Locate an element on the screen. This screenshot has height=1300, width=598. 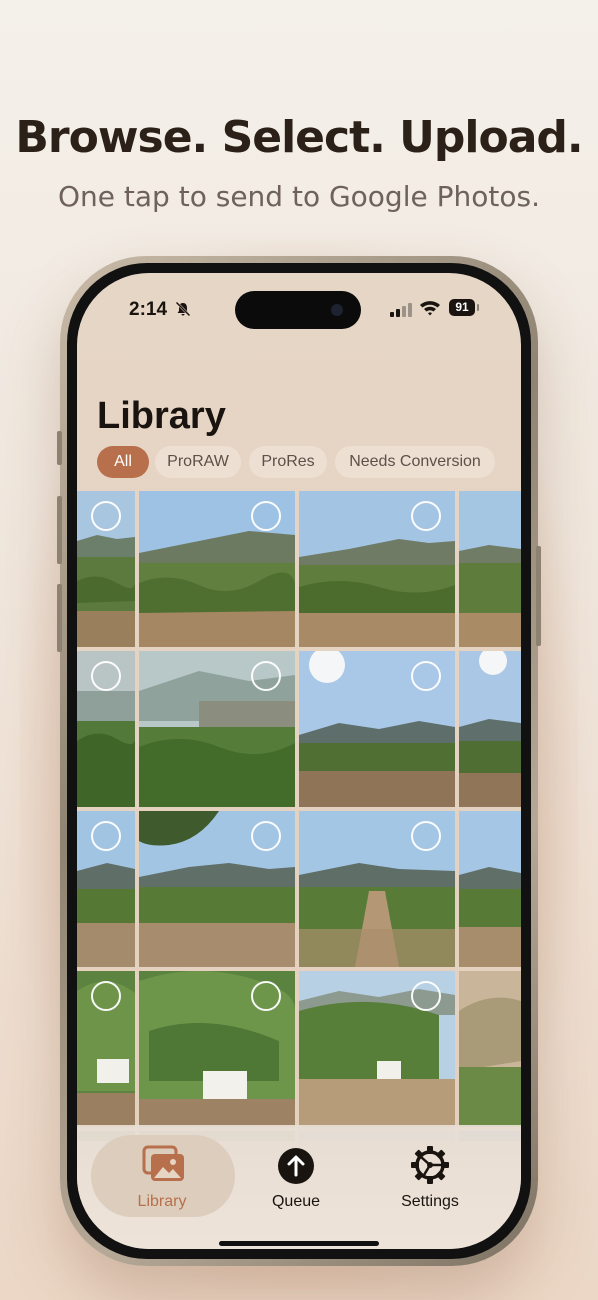
tab-label-settings: Settings is located at coordinates (430, 1201).